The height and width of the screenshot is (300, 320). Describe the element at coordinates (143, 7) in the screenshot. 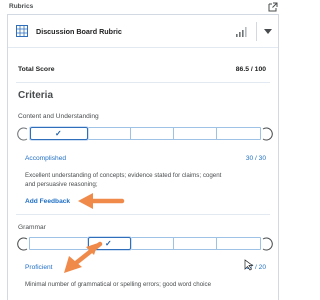

I see `rubrics-topbar: Rubrics` at that location.